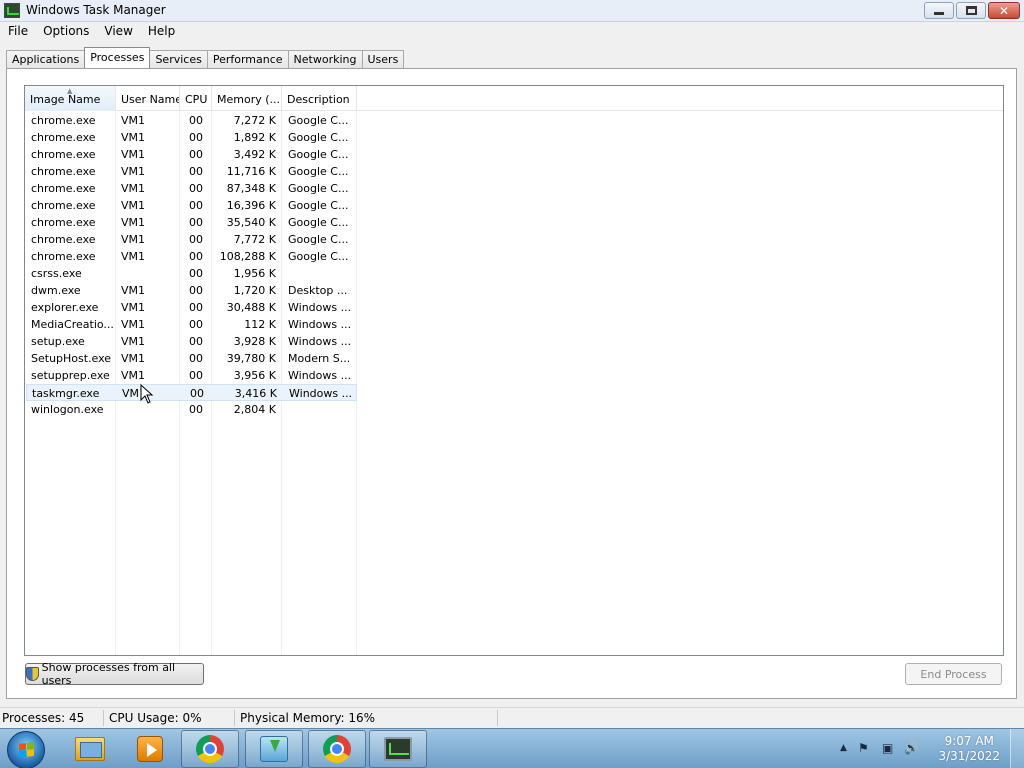 The image size is (1024, 768). Describe the element at coordinates (155, 718) in the screenshot. I see `status-cpu: CPU Usage: 0%` at that location.